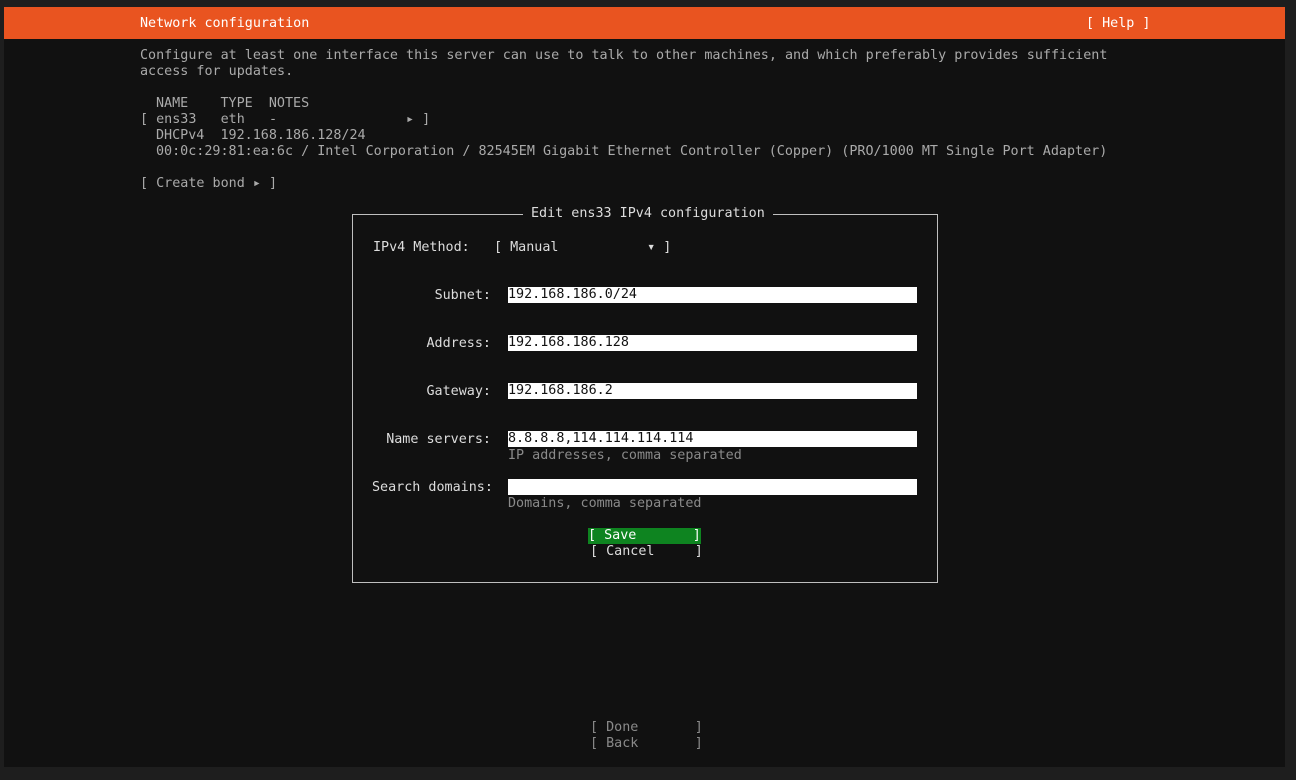 The height and width of the screenshot is (780, 1296). What do you see at coordinates (712, 487) in the screenshot?
I see `search-domains-field` at bounding box center [712, 487].